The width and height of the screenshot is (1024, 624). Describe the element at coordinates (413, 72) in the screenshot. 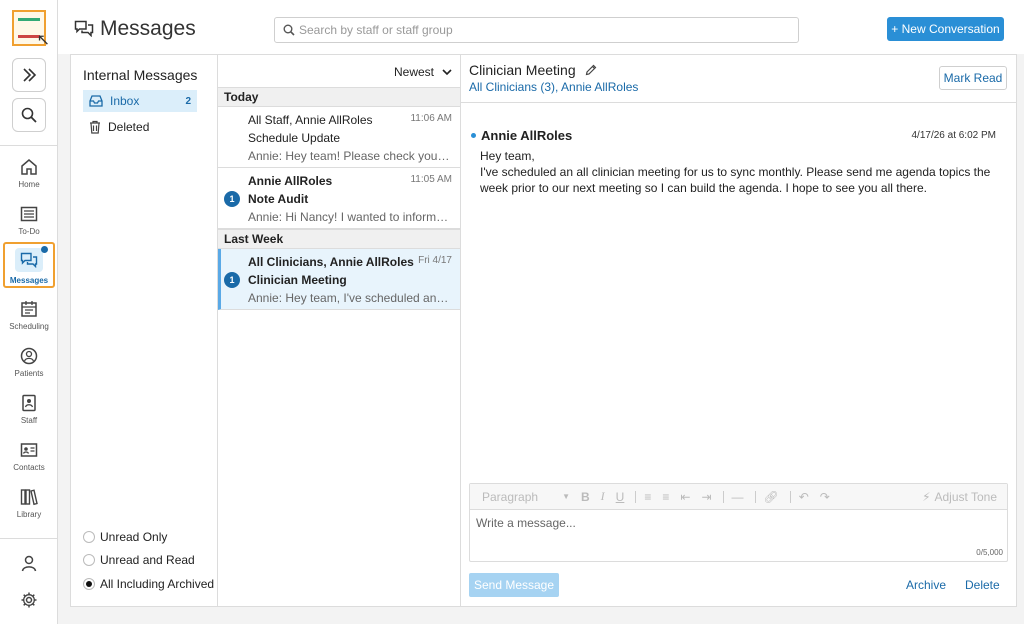

I see `sort-label: Newest` at that location.